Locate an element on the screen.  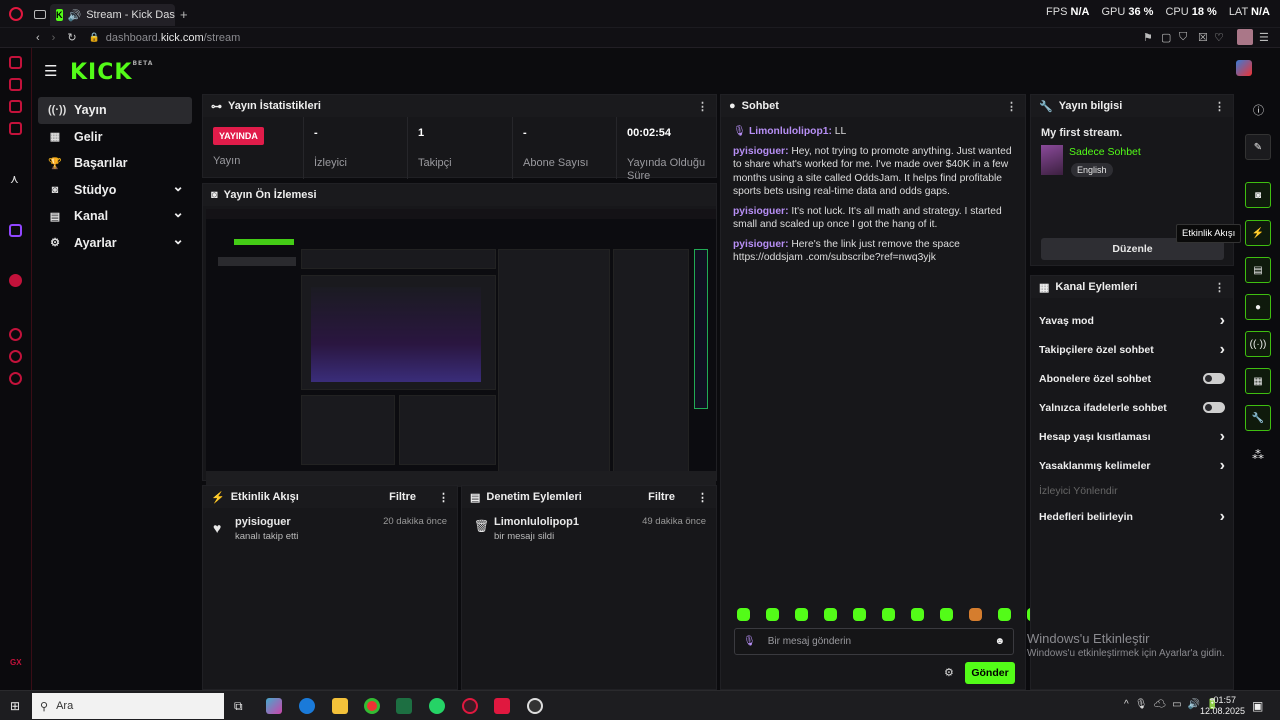
nav-item-4: ▤ Kanal ⌄ is located at coordinates (115, 216).